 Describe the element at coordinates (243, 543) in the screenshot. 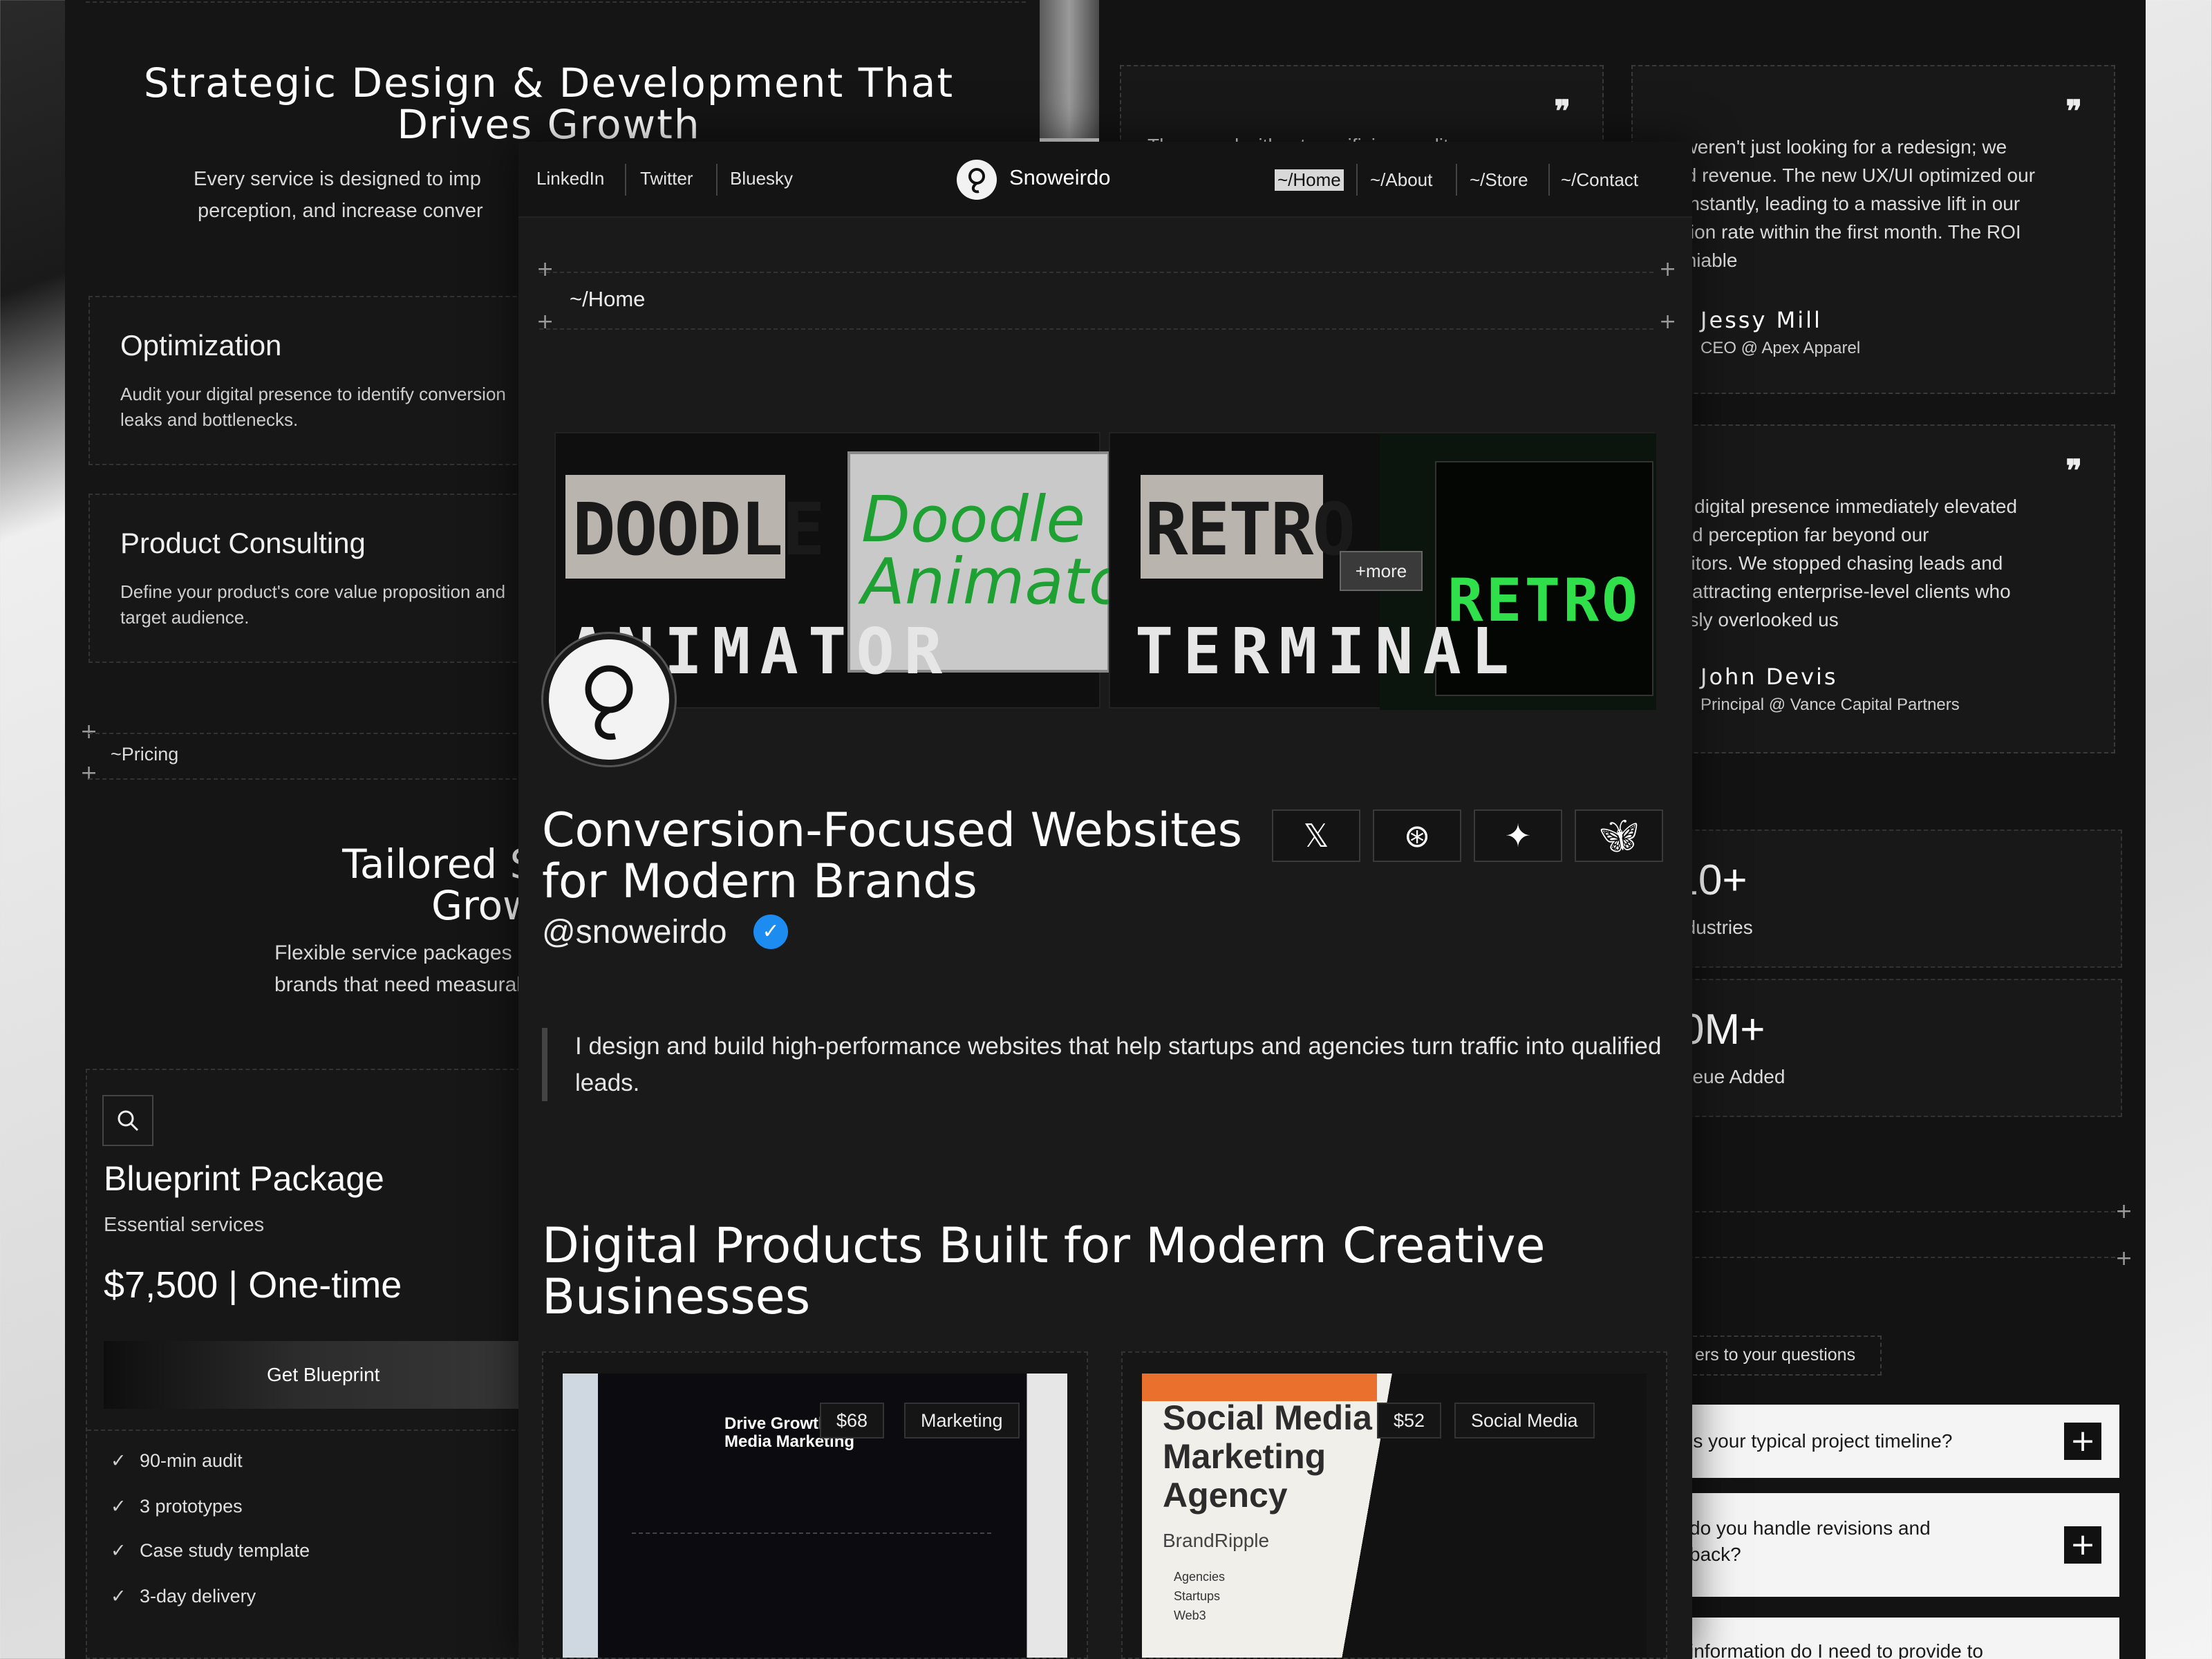

I see `service-name: Product Consulting` at that location.